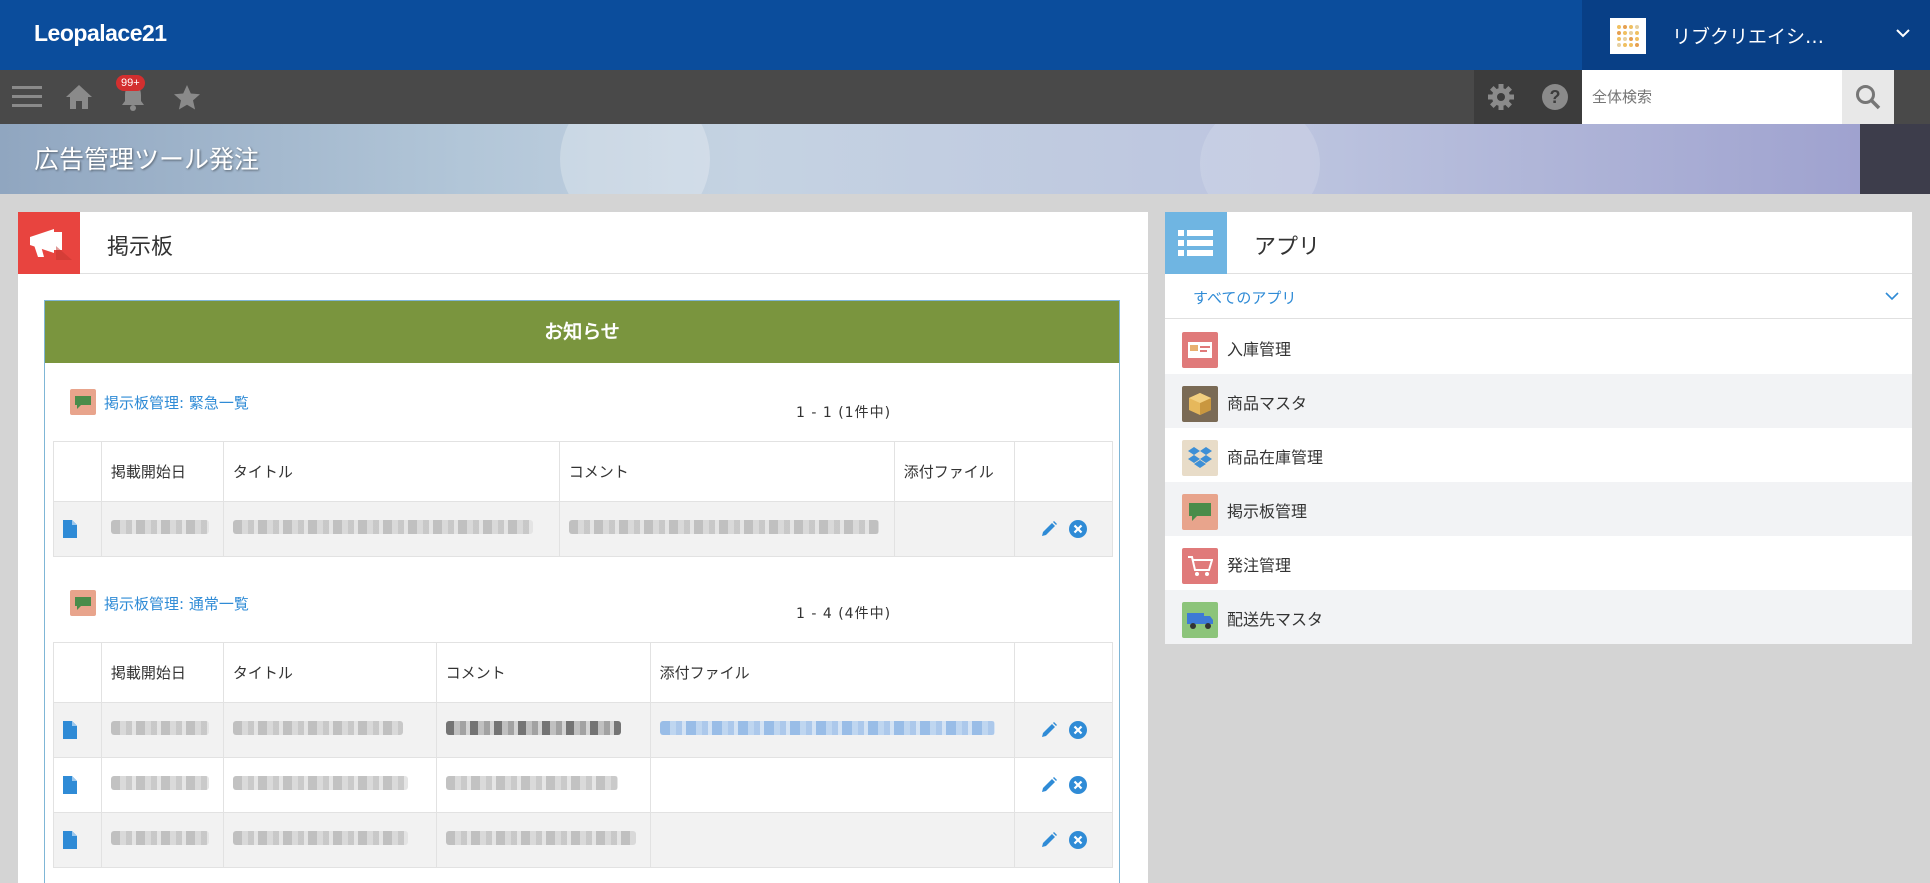 Image resolution: width=1930 pixels, height=883 pixels. I want to click on app-item-label: 発注管理, so click(1259, 565).